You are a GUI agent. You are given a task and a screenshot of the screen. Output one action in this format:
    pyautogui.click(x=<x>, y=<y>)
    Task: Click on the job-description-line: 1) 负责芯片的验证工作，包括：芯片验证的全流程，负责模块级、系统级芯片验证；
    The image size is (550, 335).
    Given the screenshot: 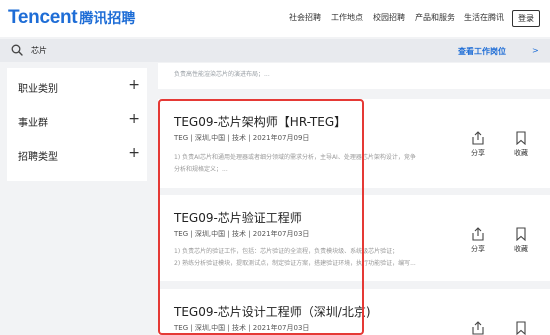 What is the action you would take?
    pyautogui.click(x=286, y=251)
    